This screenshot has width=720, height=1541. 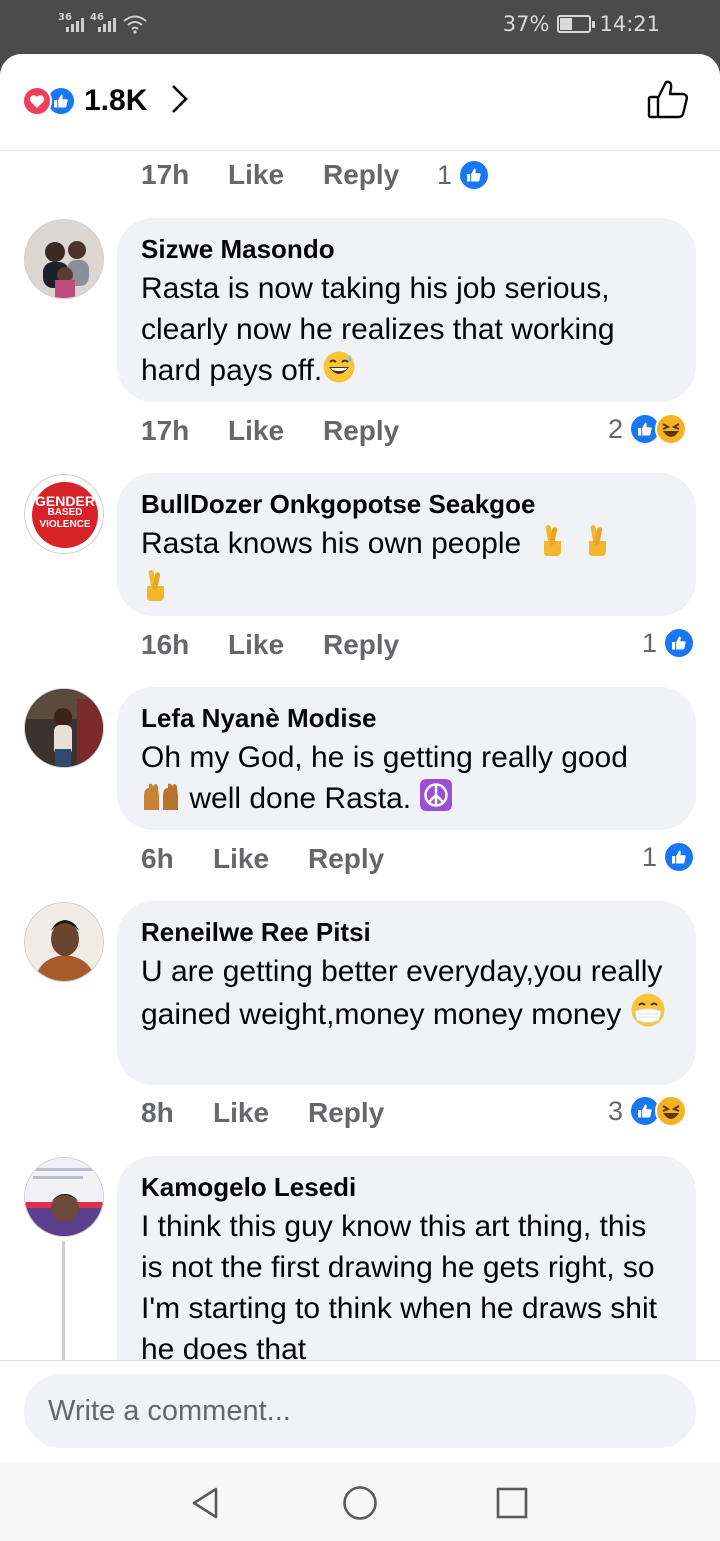 I want to click on comment-author: Reneilwe Ree Pitsi, so click(x=406, y=932).